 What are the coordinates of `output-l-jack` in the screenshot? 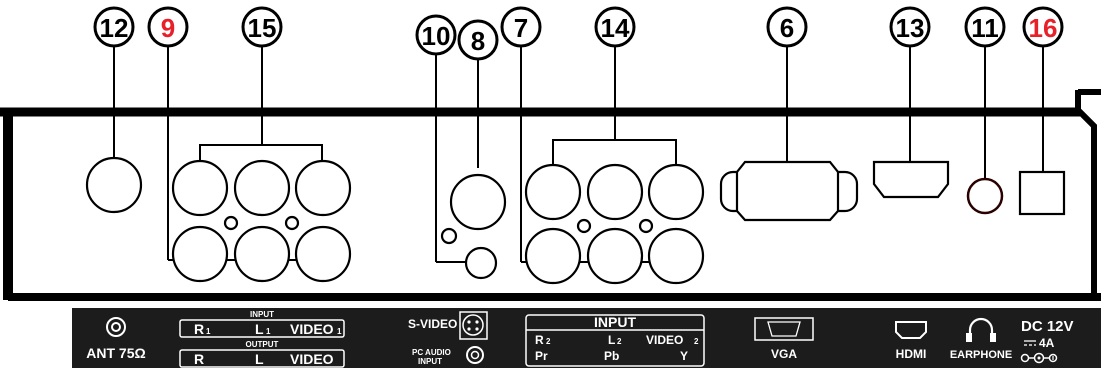 It's located at (262, 254).